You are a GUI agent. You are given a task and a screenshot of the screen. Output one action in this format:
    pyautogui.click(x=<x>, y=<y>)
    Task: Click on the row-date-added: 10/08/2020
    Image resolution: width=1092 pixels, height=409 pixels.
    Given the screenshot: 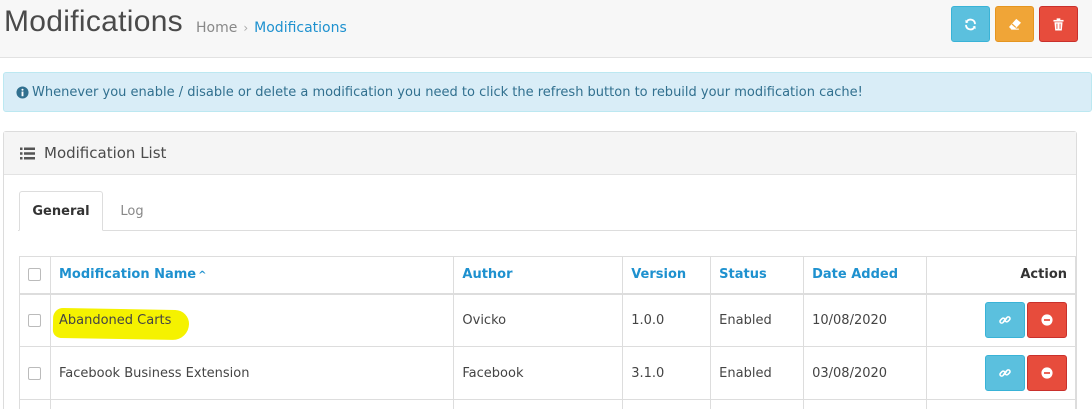 What is the action you would take?
    pyautogui.click(x=865, y=320)
    